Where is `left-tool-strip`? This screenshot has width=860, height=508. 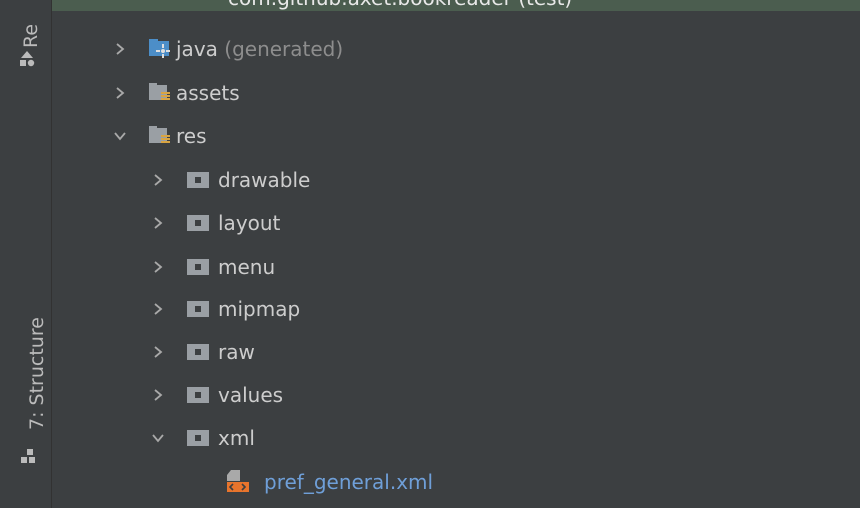
left-tool-strip is located at coordinates (30, 254).